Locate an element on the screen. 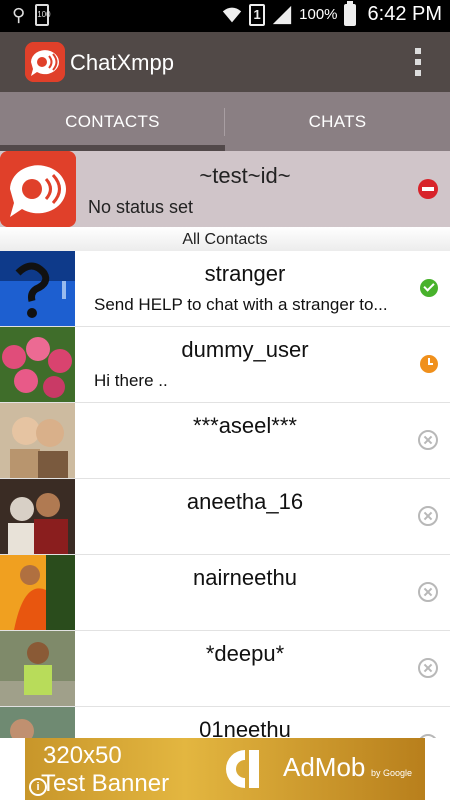 This screenshot has width=450, height=800. admob-logo-icon is located at coordinates (242, 769).